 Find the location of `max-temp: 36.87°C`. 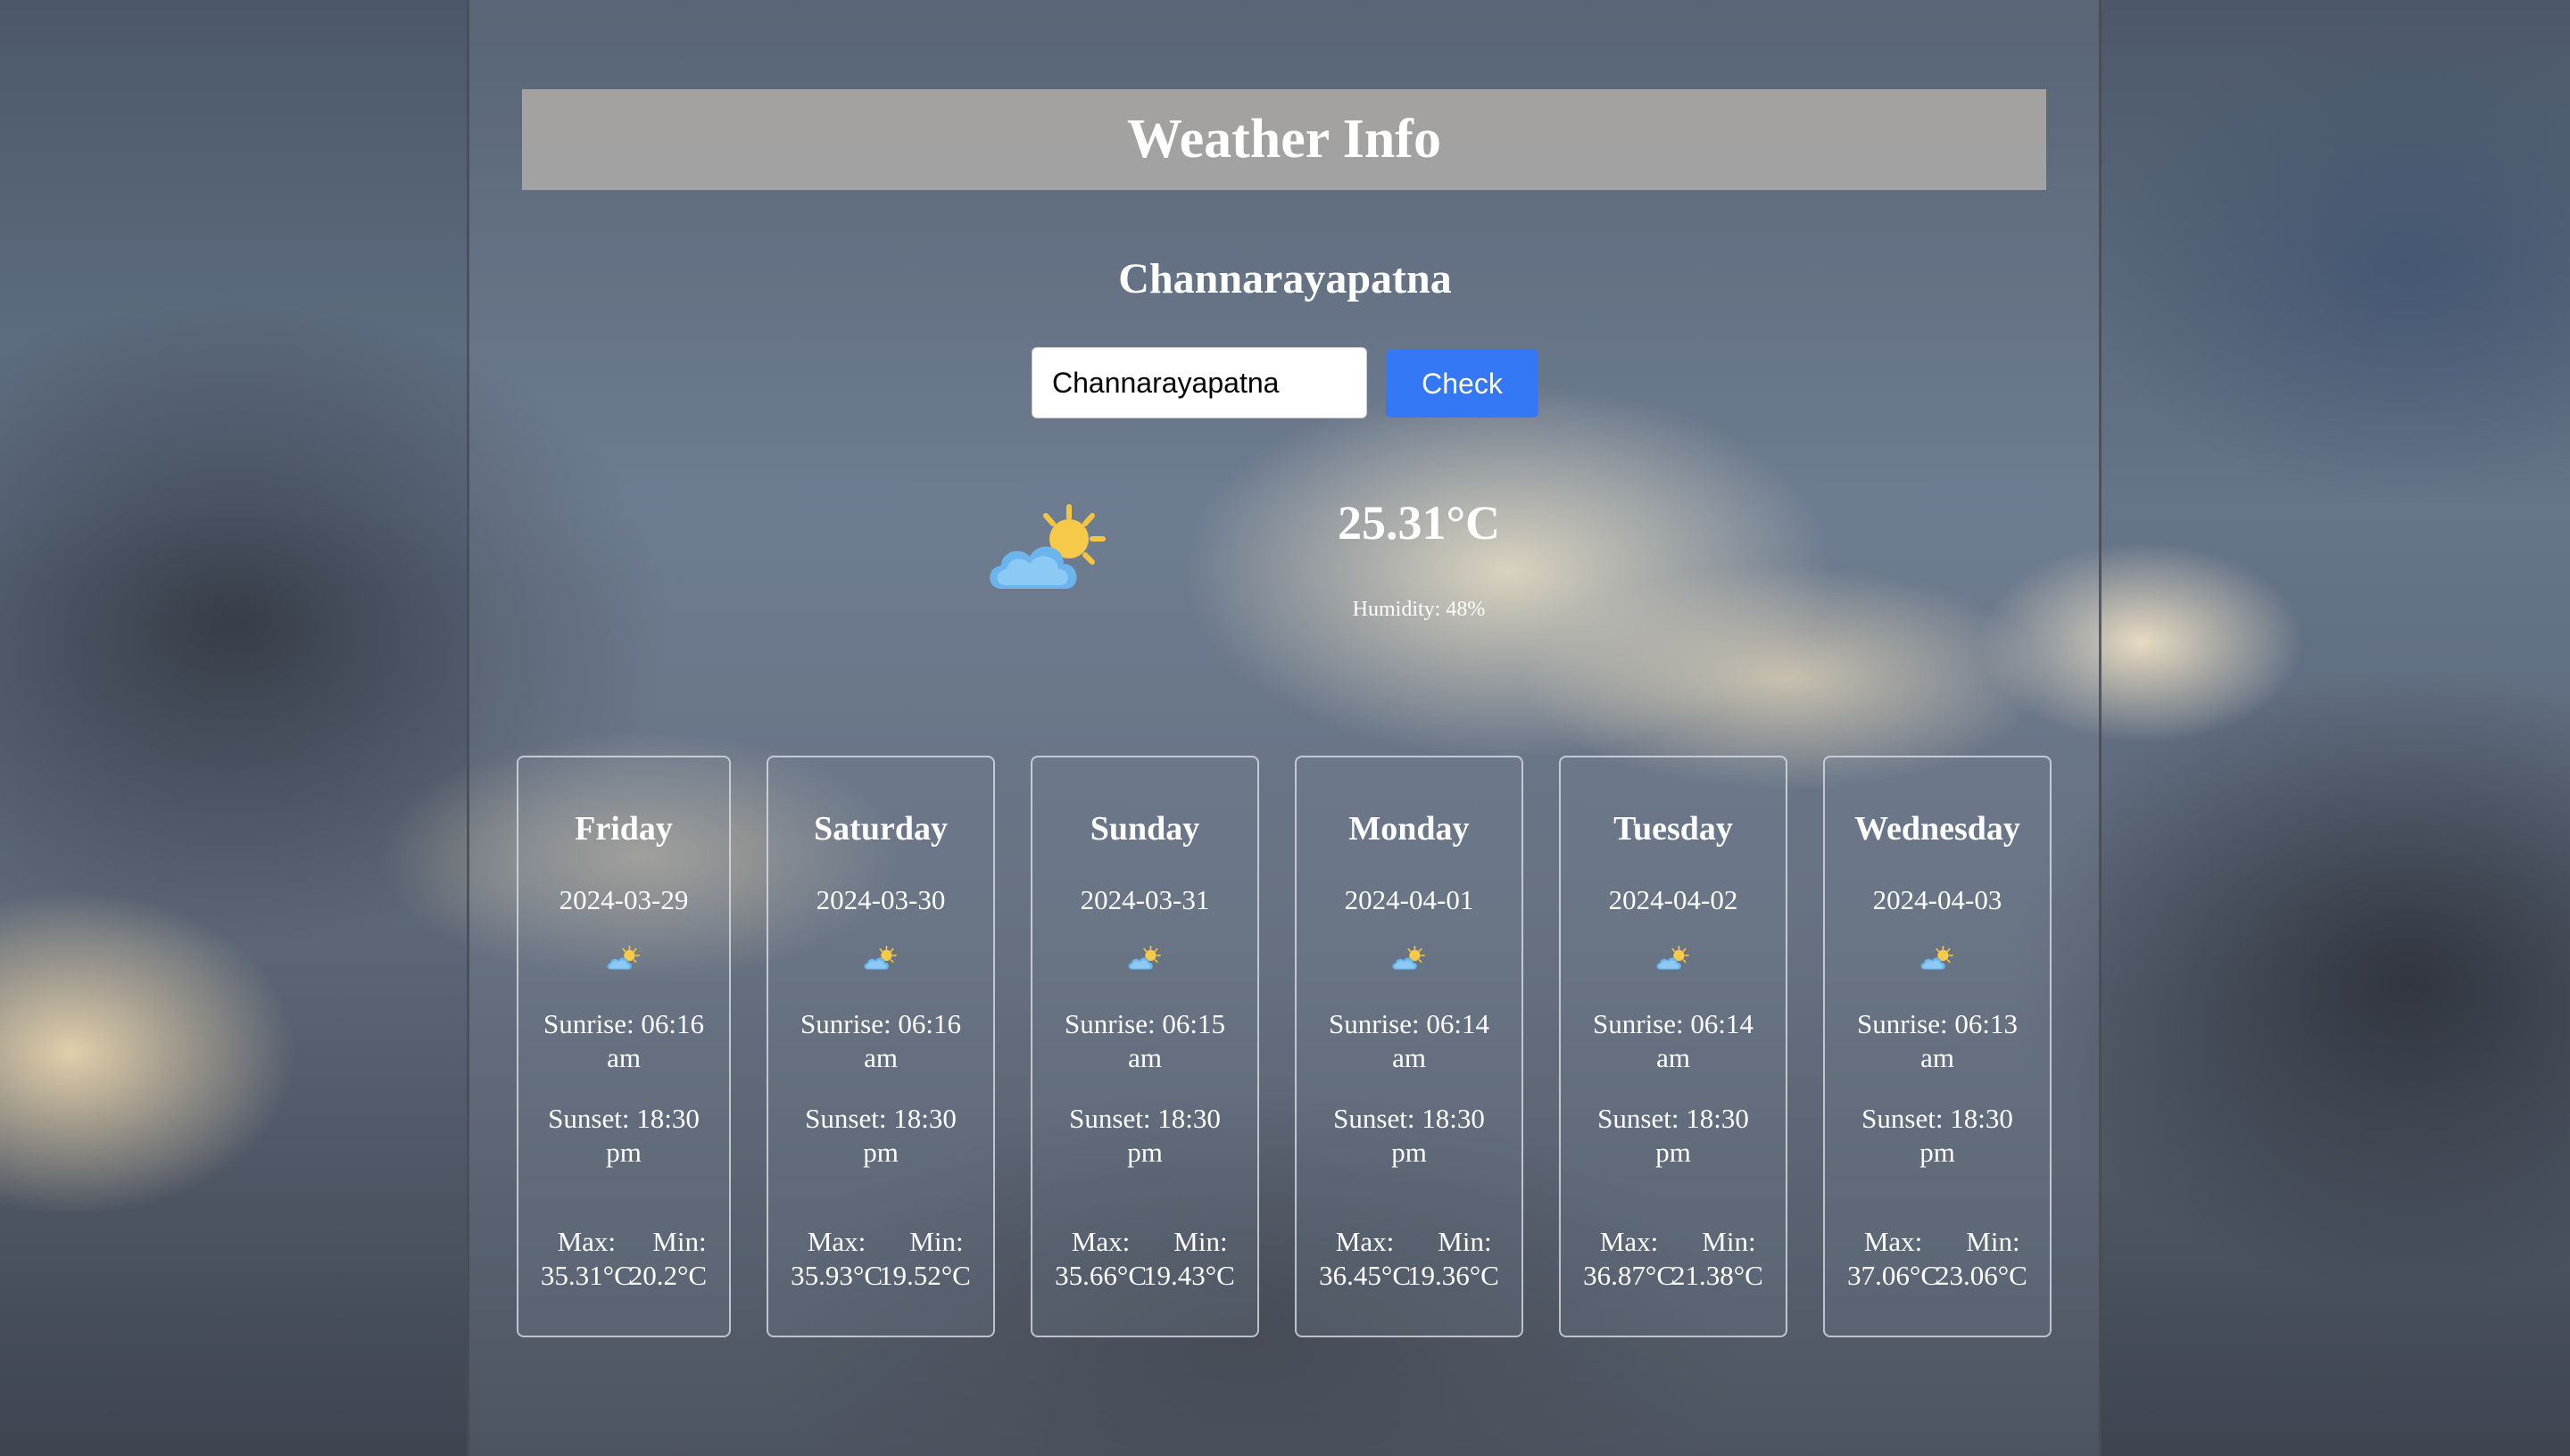

max-temp: 36.87°C is located at coordinates (1629, 1276).